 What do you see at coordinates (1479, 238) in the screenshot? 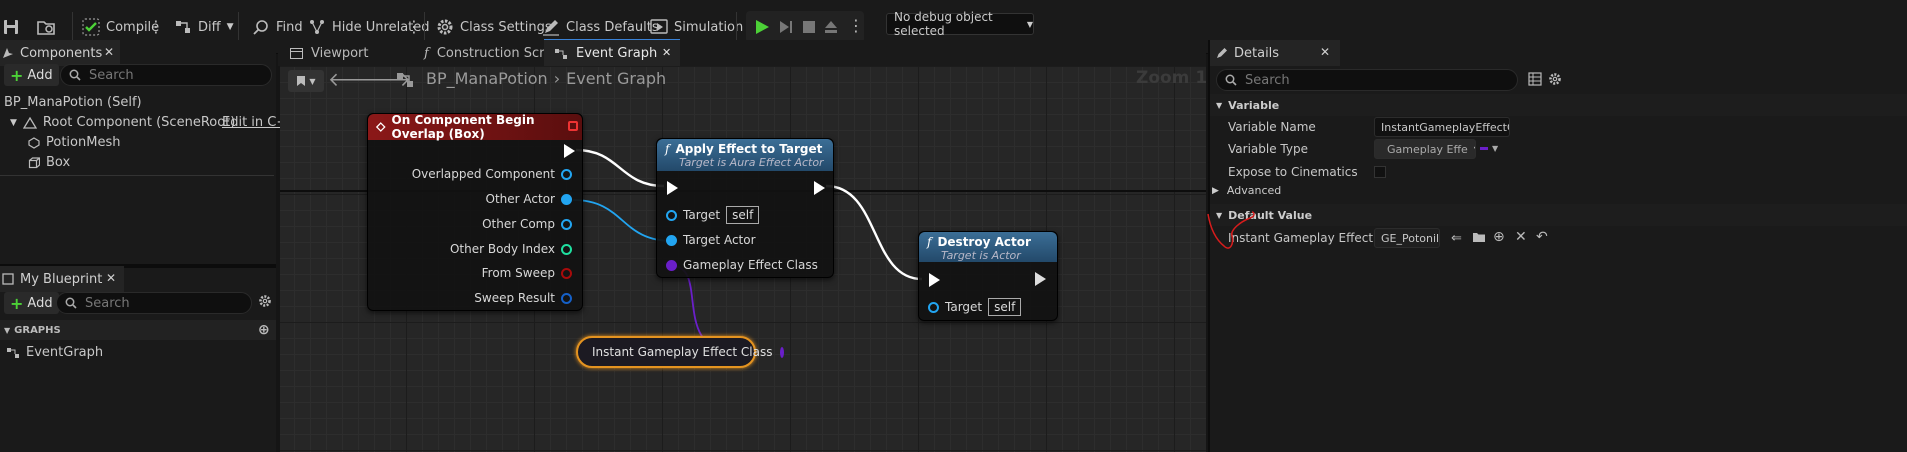
I see `browse-folder-icon` at bounding box center [1479, 238].